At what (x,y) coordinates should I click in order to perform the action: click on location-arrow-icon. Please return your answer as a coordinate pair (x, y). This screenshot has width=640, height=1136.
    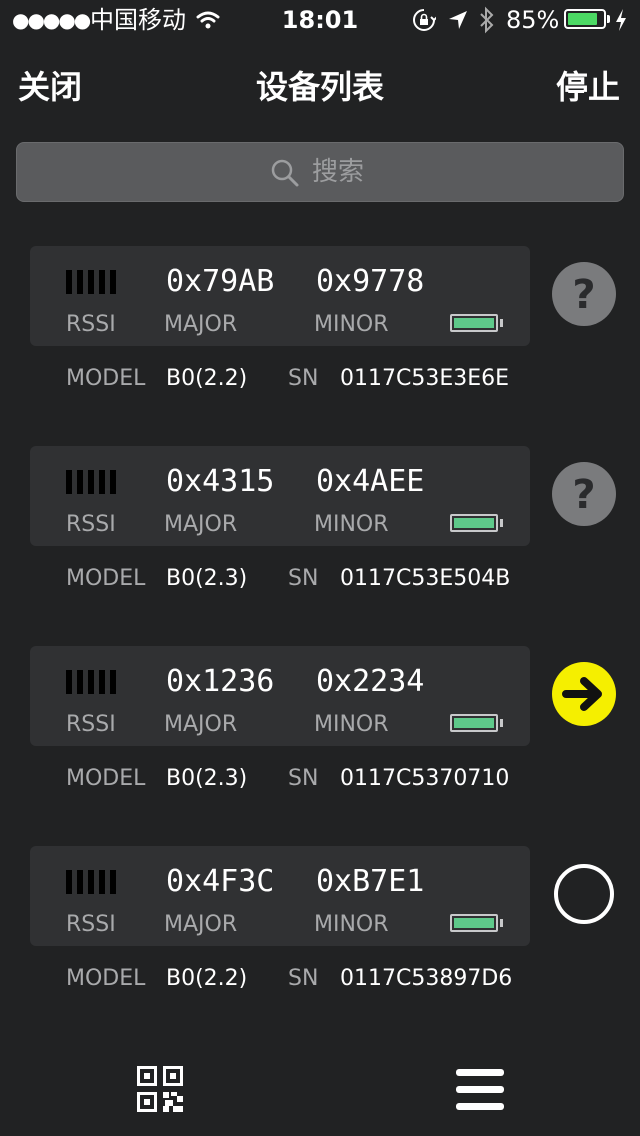
    Looking at the image, I should click on (458, 20).